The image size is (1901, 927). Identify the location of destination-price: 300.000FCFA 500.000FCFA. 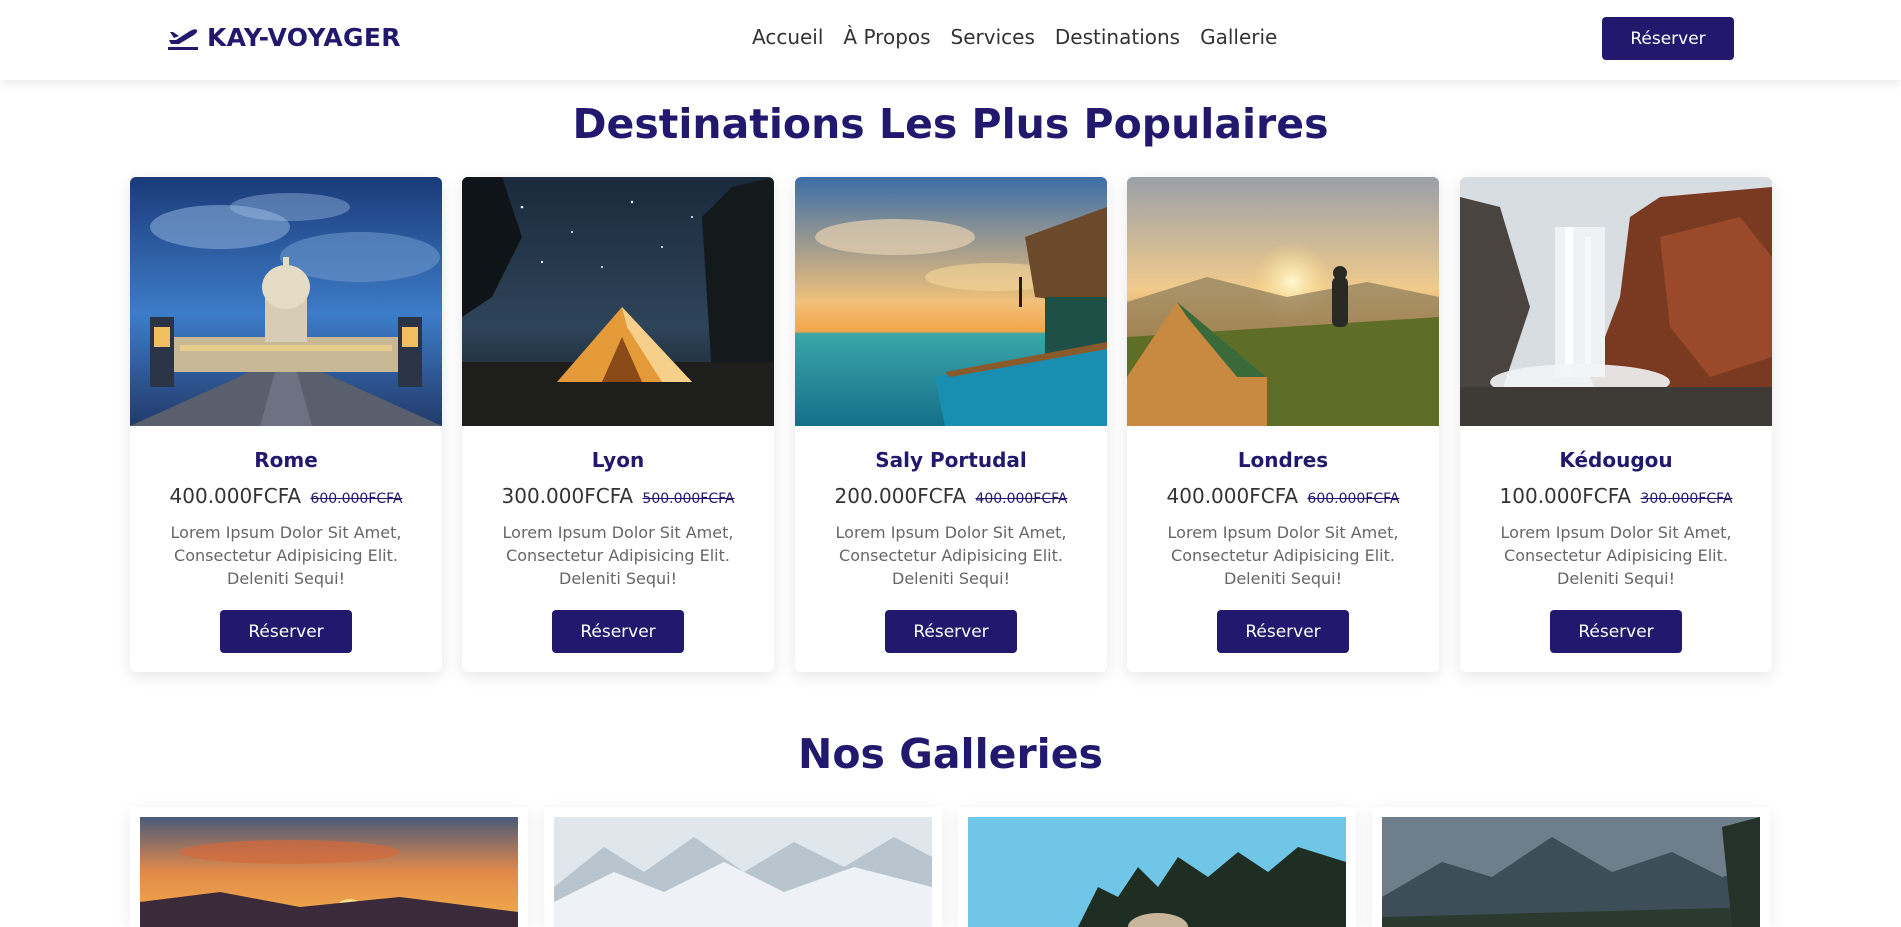
(618, 496).